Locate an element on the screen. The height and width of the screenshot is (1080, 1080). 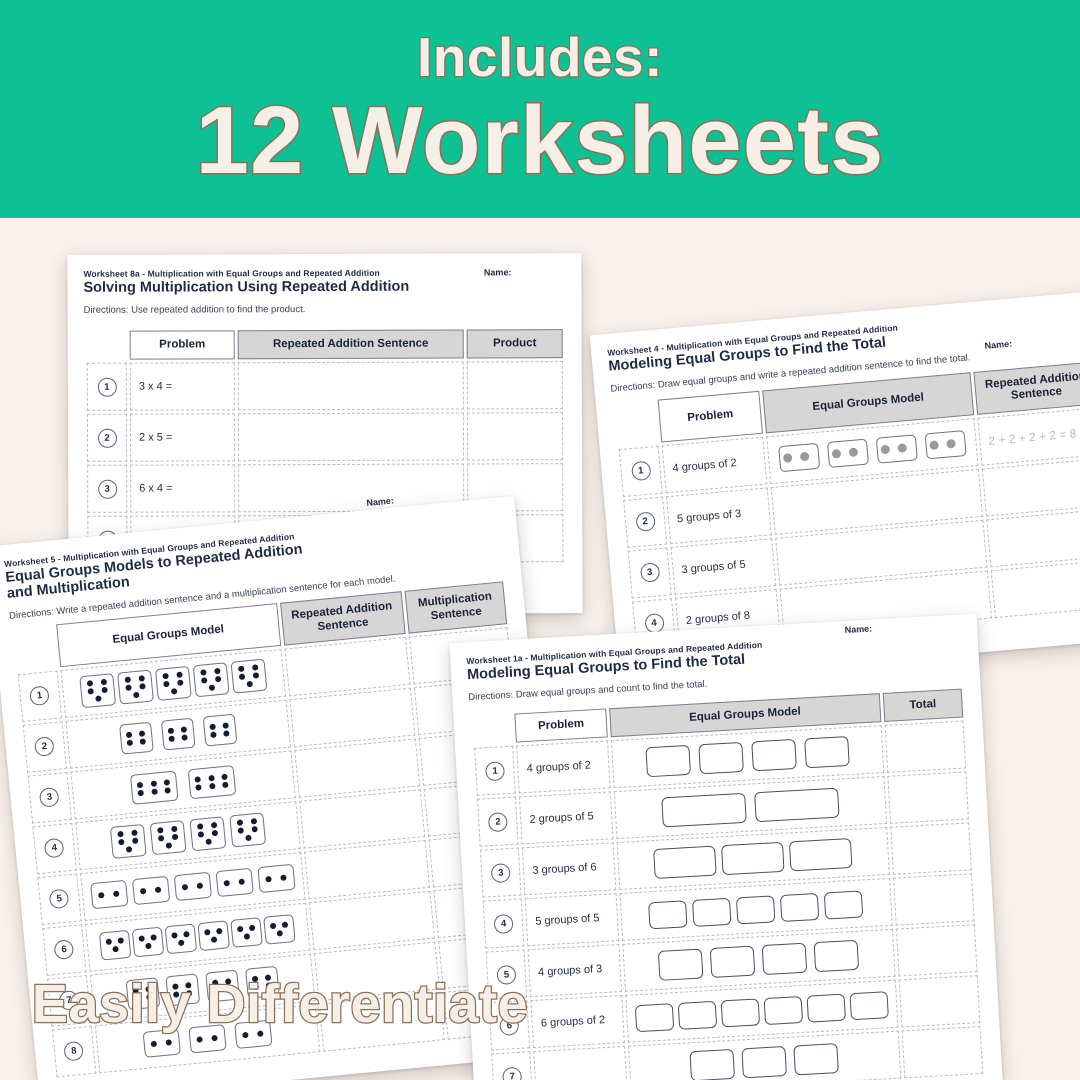
problem-cell: 6 x 4 = is located at coordinates (183, 489).